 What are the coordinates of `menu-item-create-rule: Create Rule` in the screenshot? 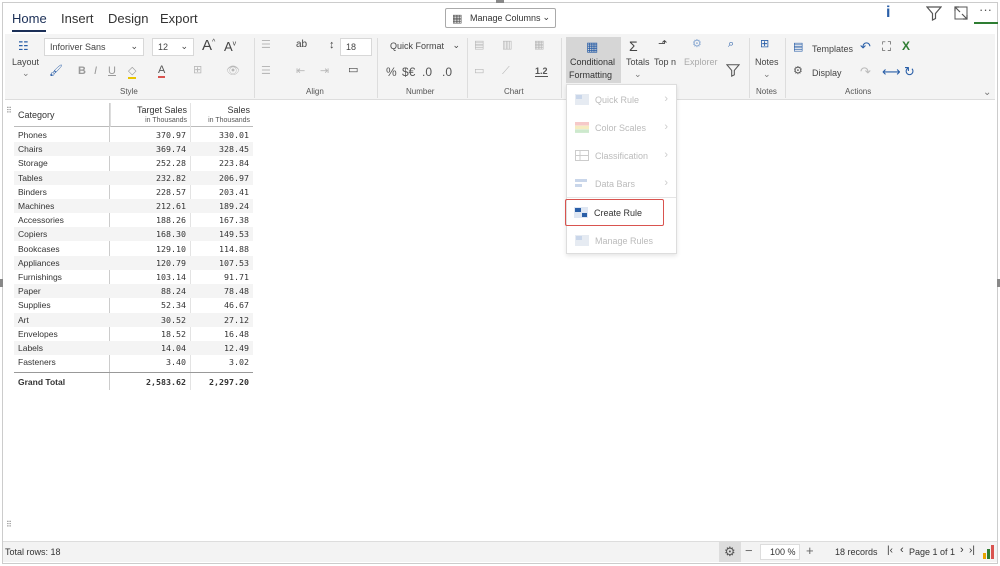 It's located at (614, 212).